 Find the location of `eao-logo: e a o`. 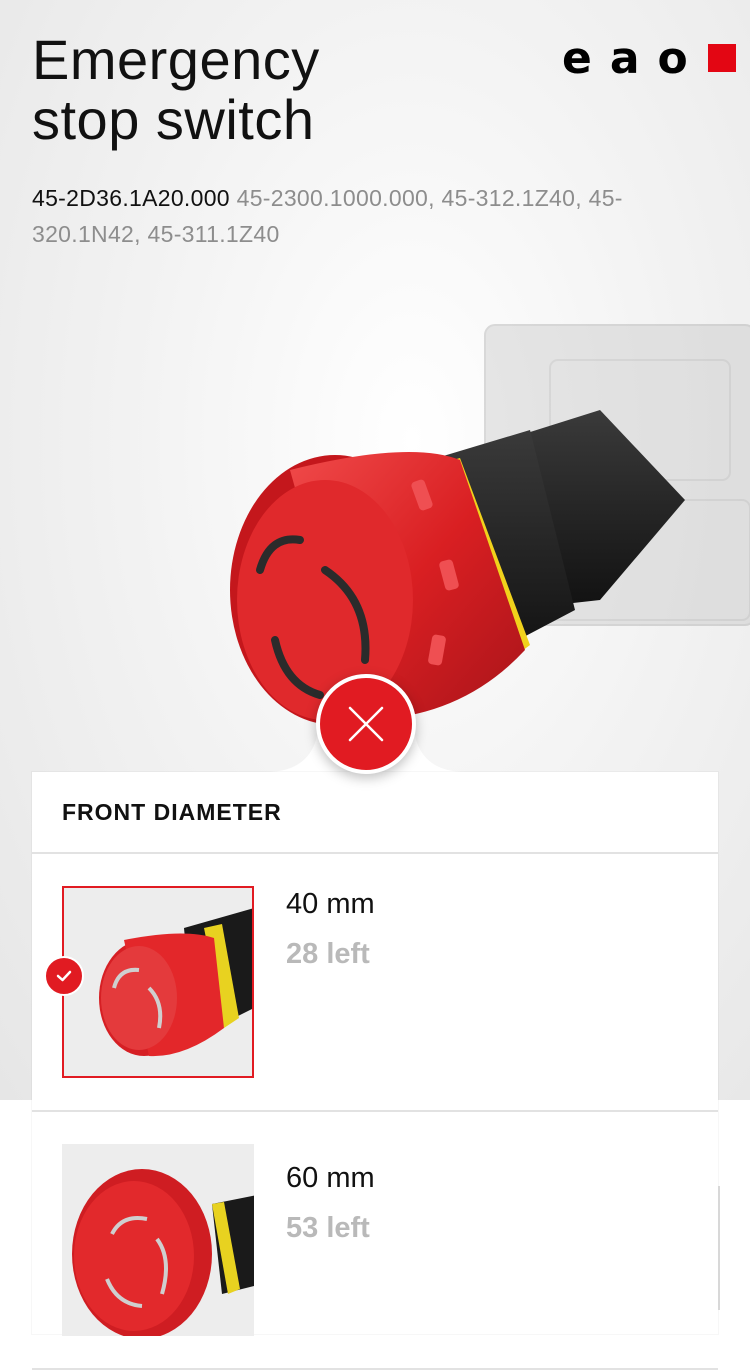

eao-logo: e a o is located at coordinates (649, 58).